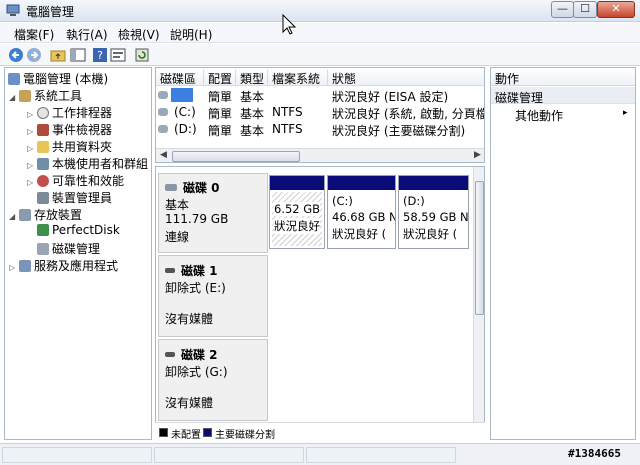 This screenshot has height=465, width=640. I want to click on menu-help: 說明(H), so click(191, 34).